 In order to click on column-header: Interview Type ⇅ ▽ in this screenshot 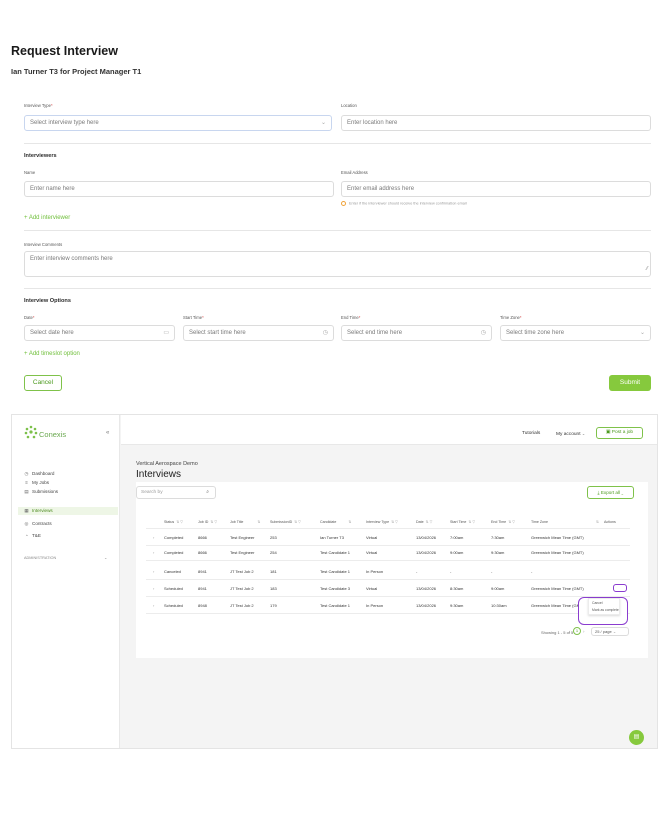, I will do `click(382, 522)`.